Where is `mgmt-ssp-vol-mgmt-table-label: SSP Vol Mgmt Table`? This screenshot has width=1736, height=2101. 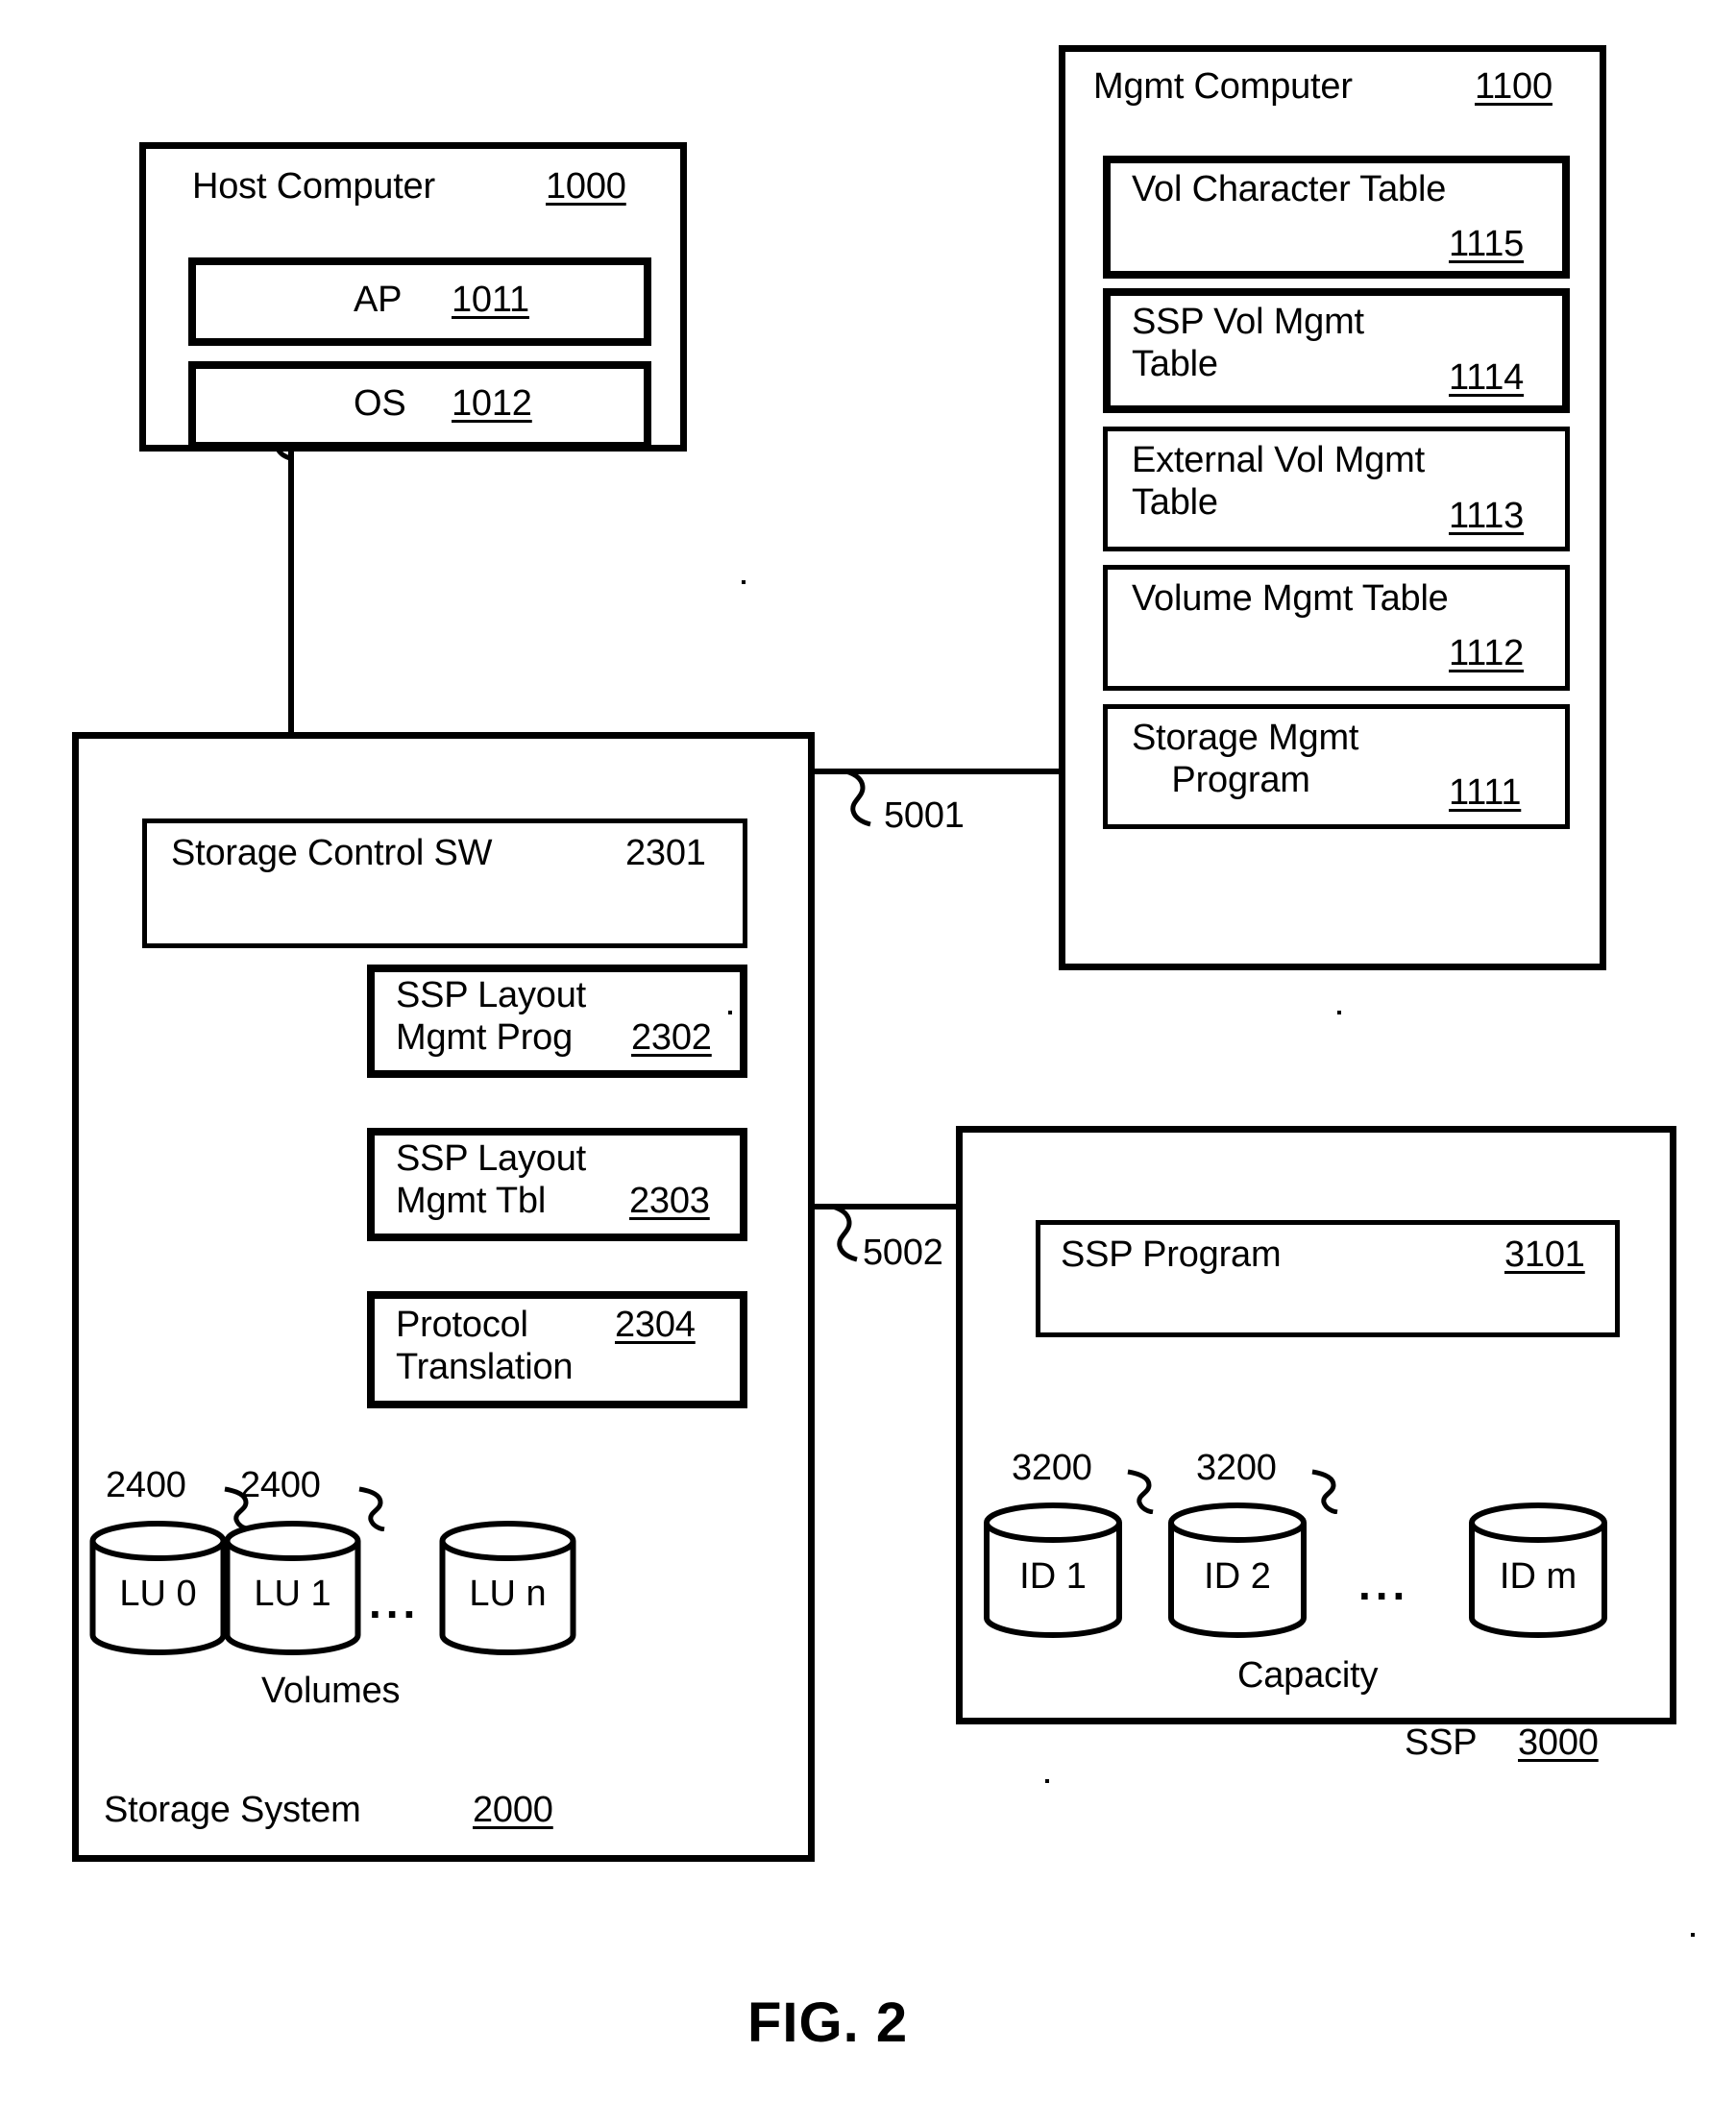 mgmt-ssp-vol-mgmt-table-label: SSP Vol Mgmt Table is located at coordinates (1248, 343).